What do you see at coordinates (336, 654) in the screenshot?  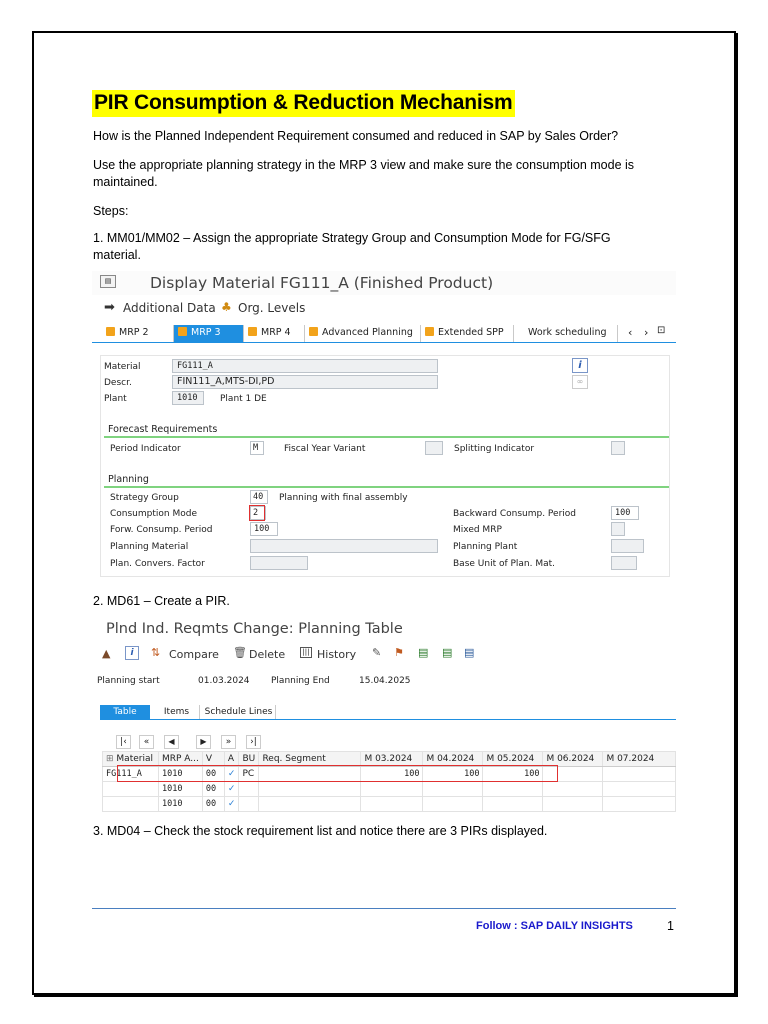 I see `history-button: History` at bounding box center [336, 654].